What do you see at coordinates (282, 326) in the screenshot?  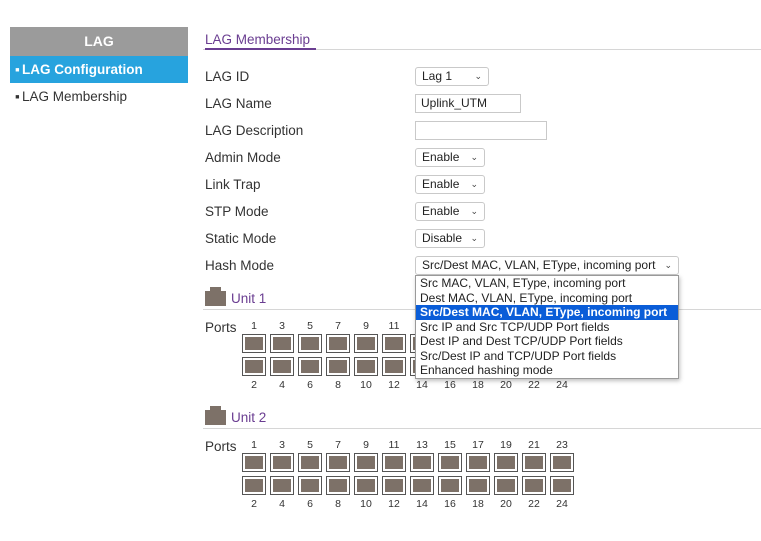 I see `port-number-label: 3` at bounding box center [282, 326].